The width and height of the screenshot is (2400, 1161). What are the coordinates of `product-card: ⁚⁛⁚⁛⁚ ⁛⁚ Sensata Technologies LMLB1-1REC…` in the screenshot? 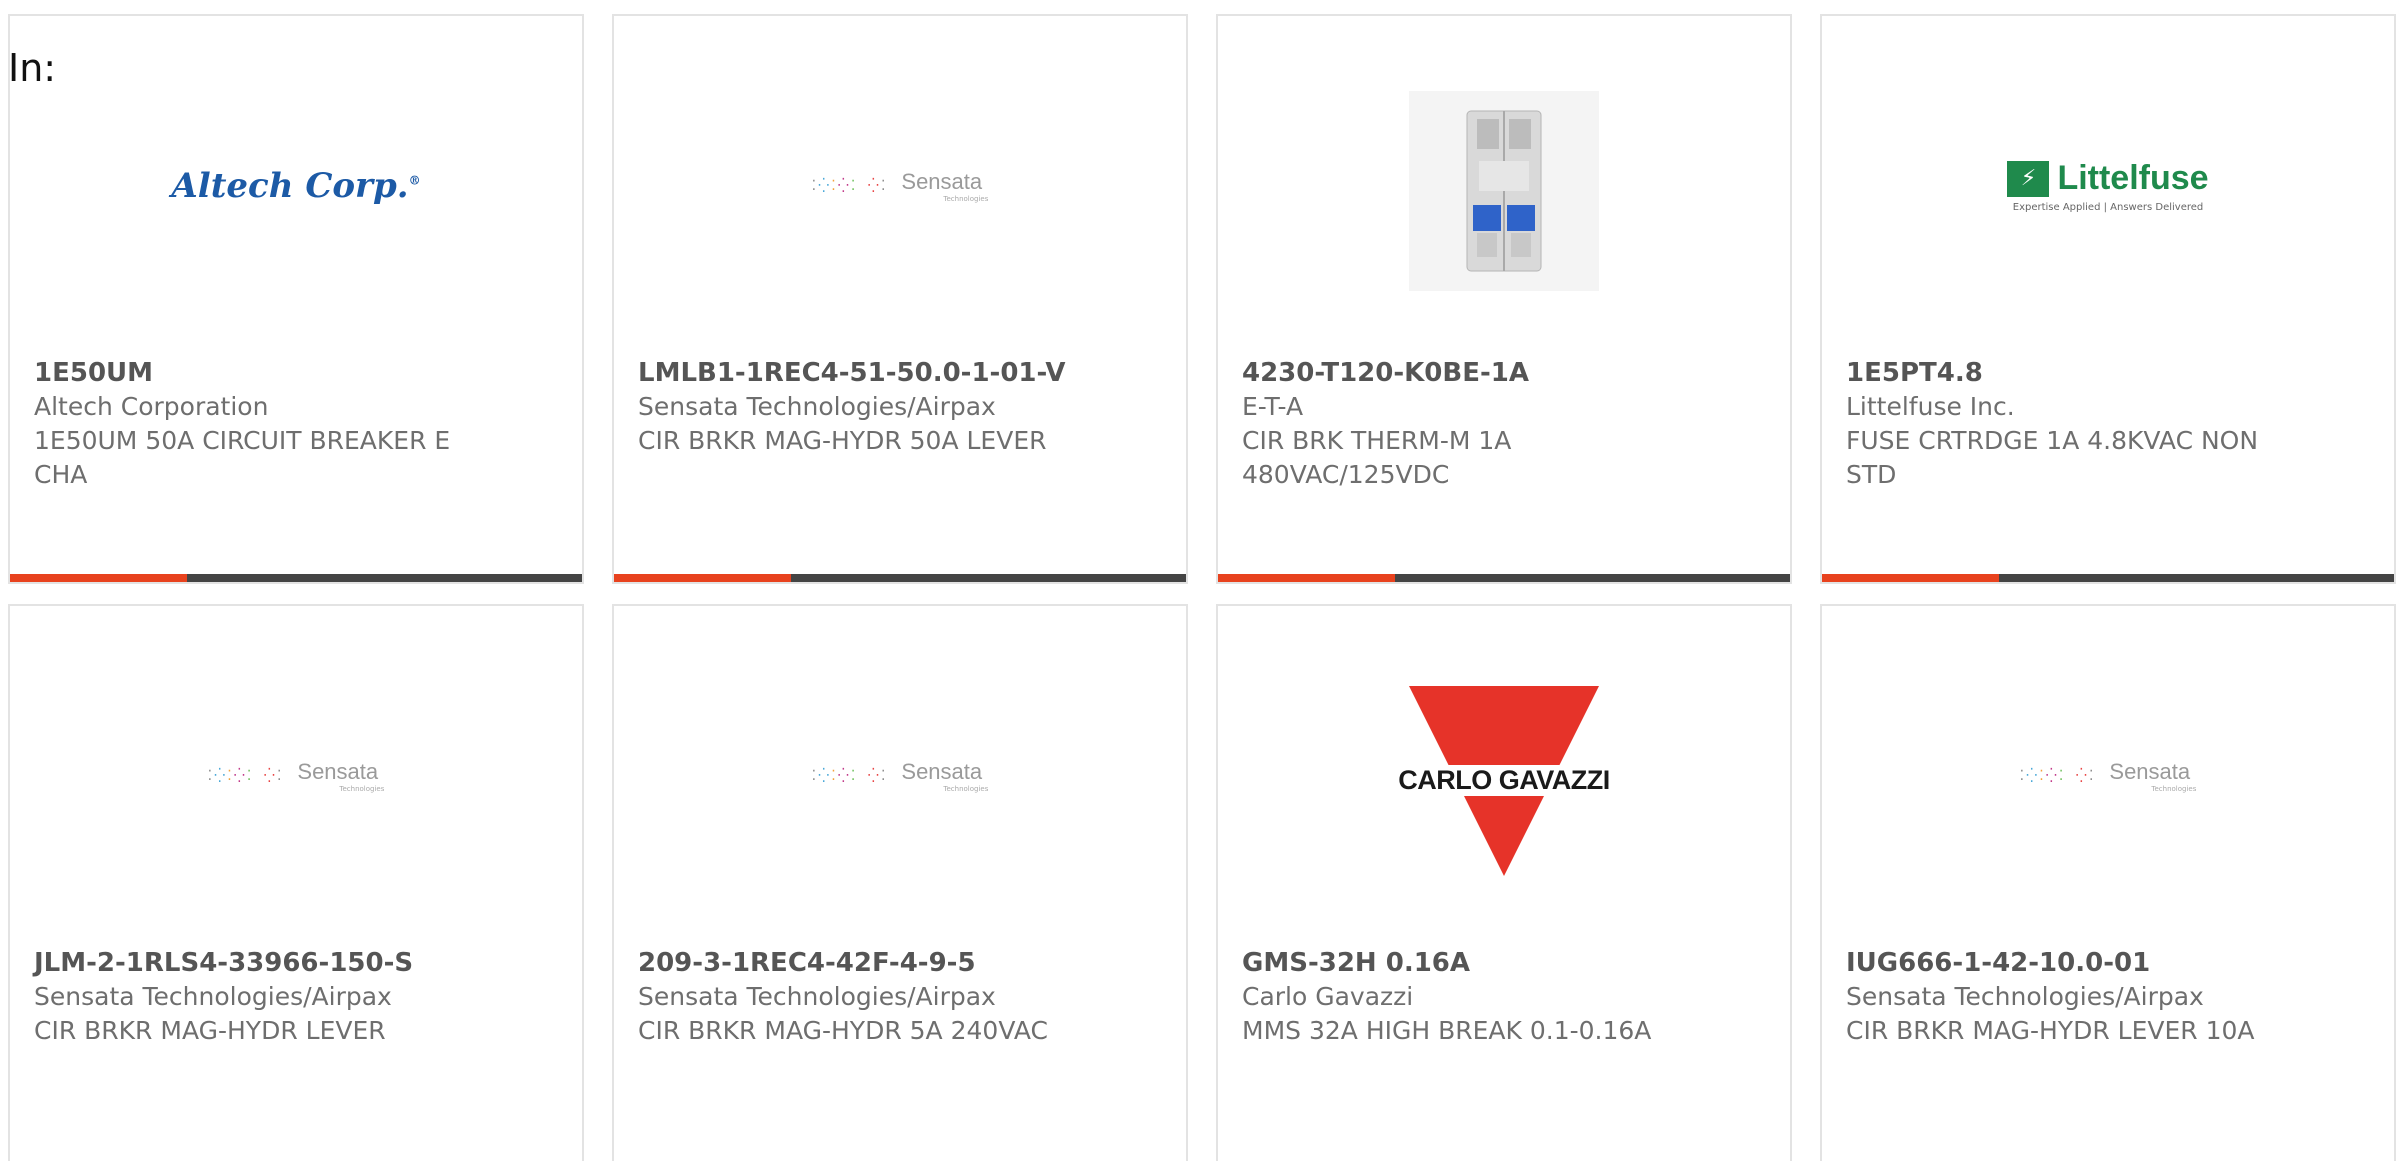 It's located at (900, 299).